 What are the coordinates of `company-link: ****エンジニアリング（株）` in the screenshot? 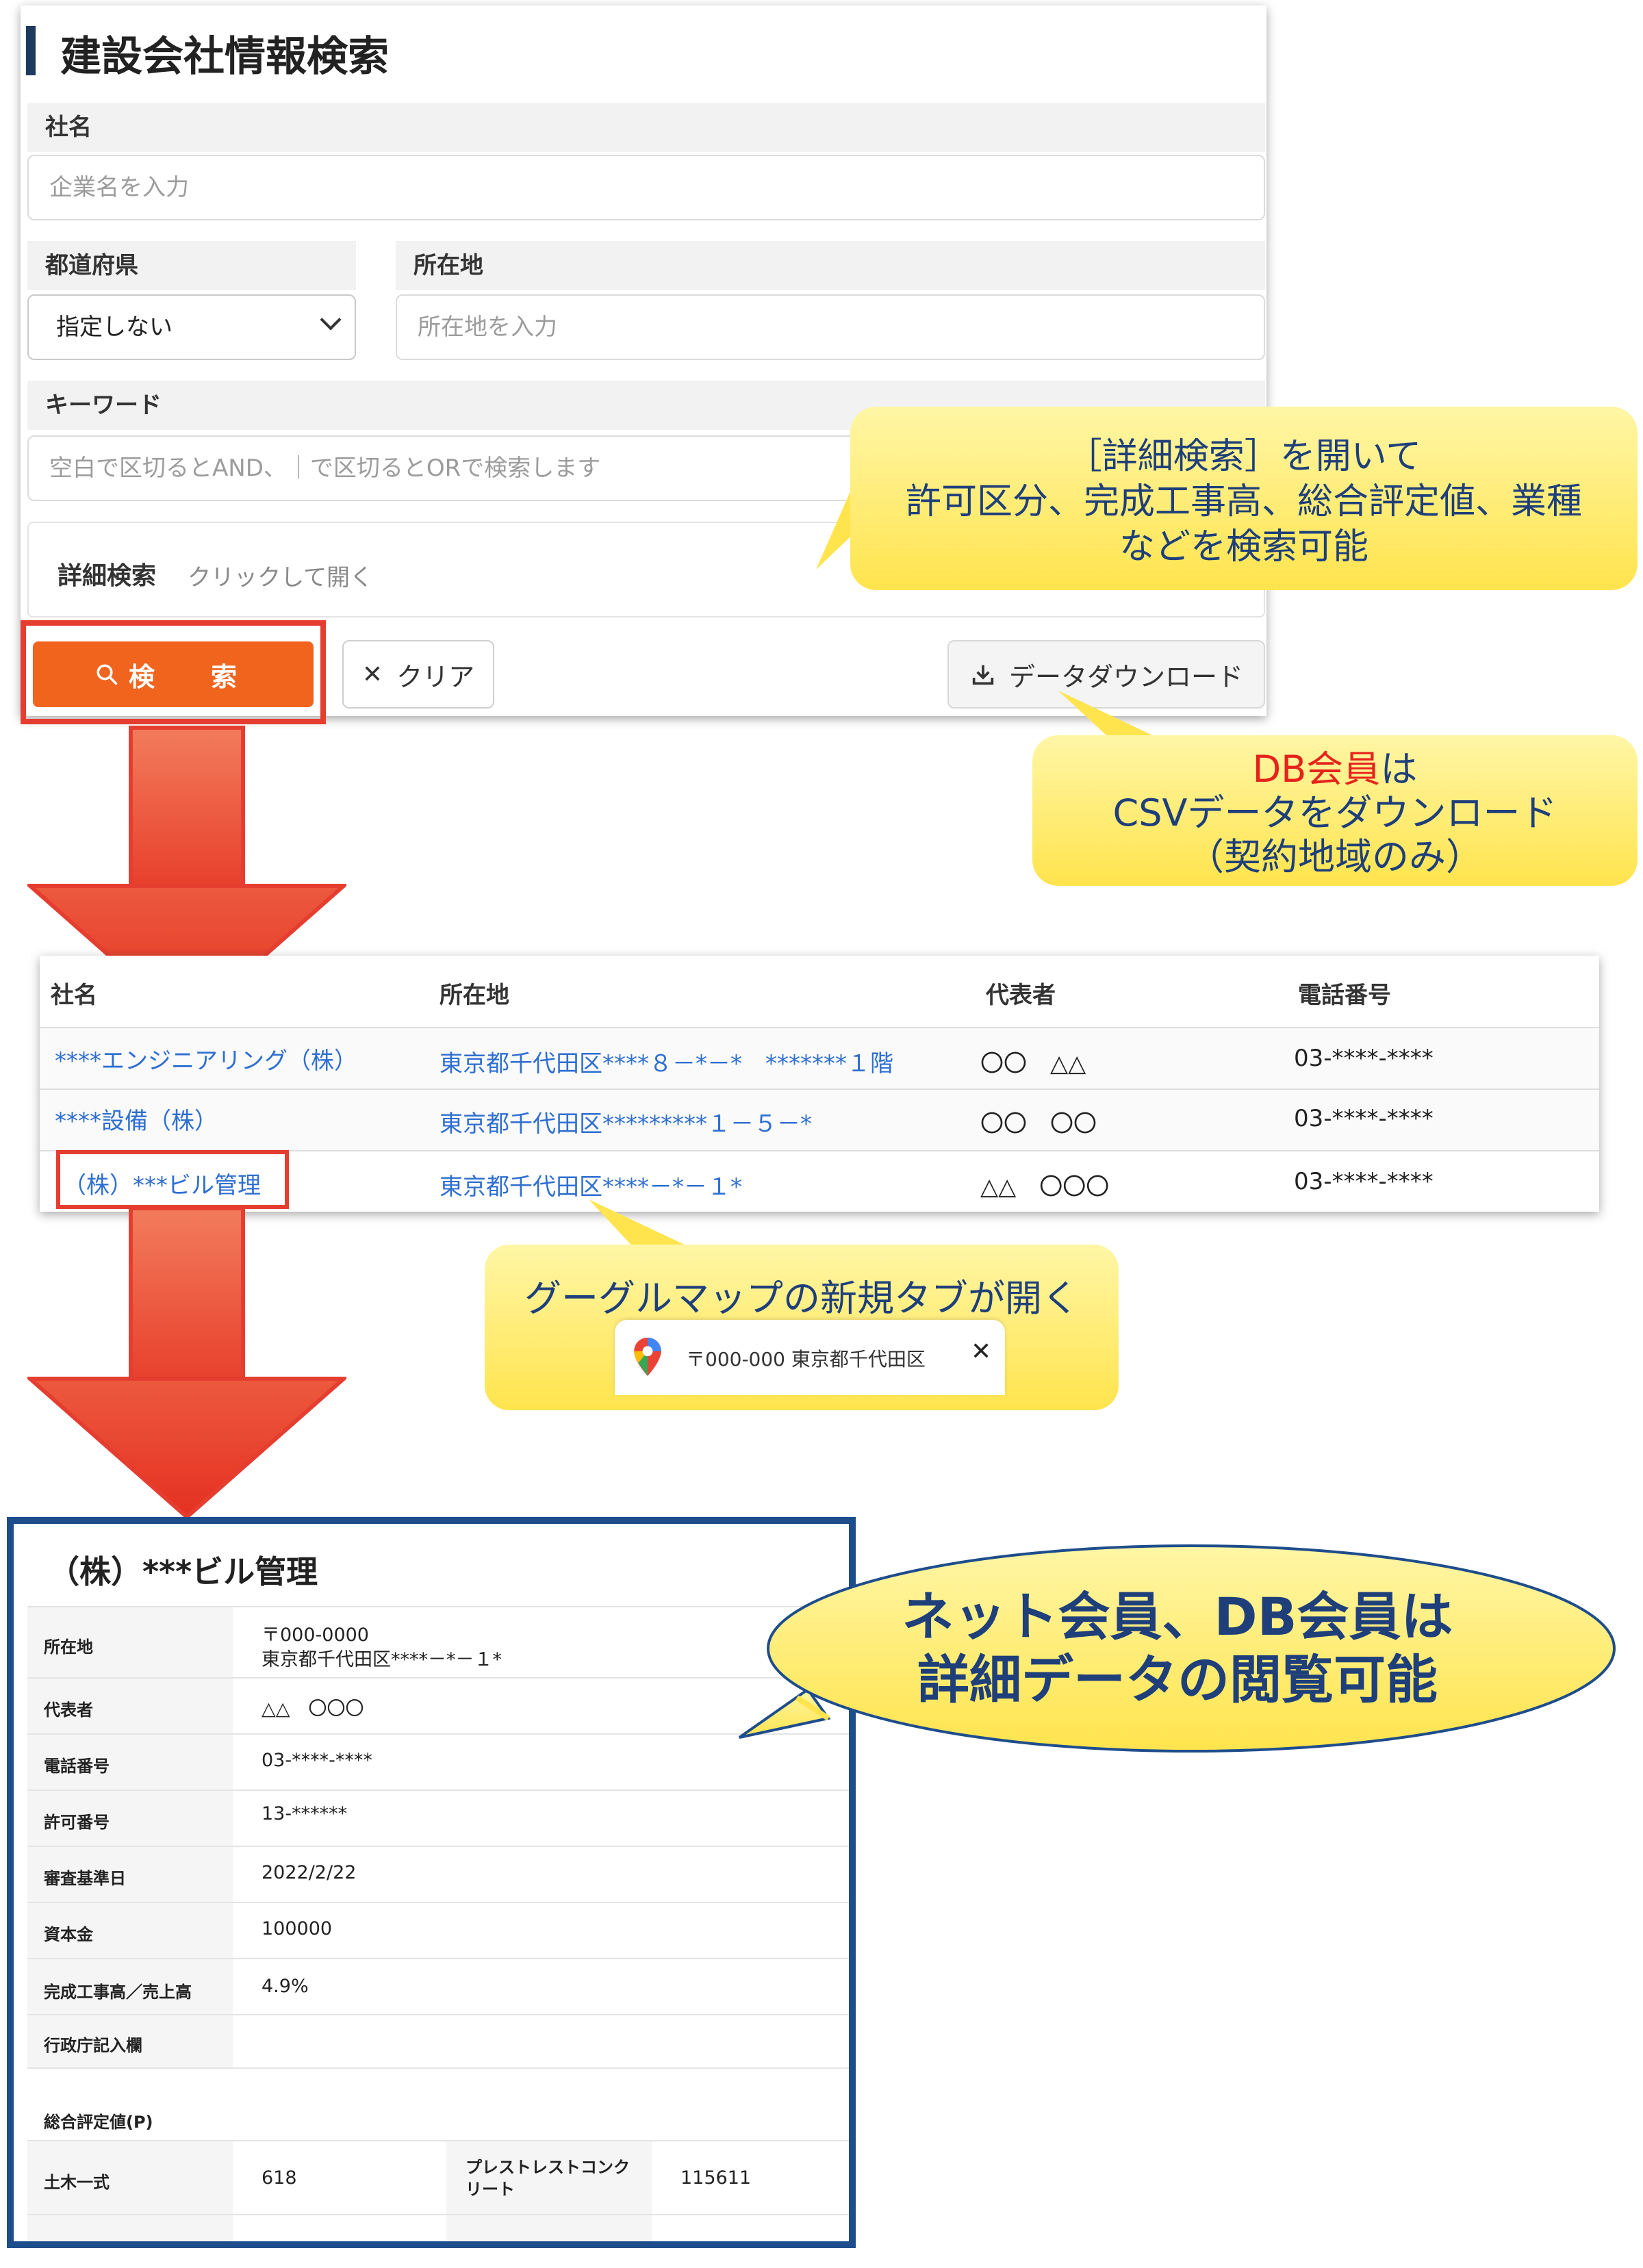 It's located at (206, 1058).